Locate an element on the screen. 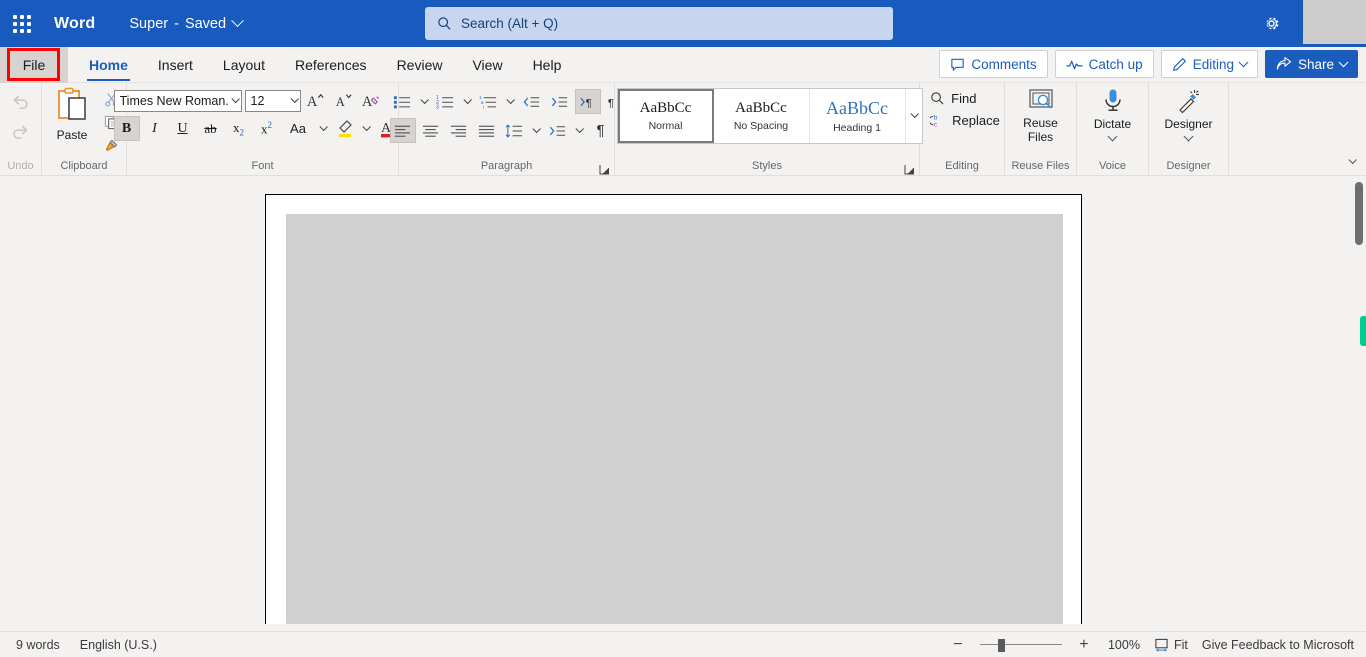 The image size is (1366, 657). search-box: Search (Alt + Q) is located at coordinates (659, 23).